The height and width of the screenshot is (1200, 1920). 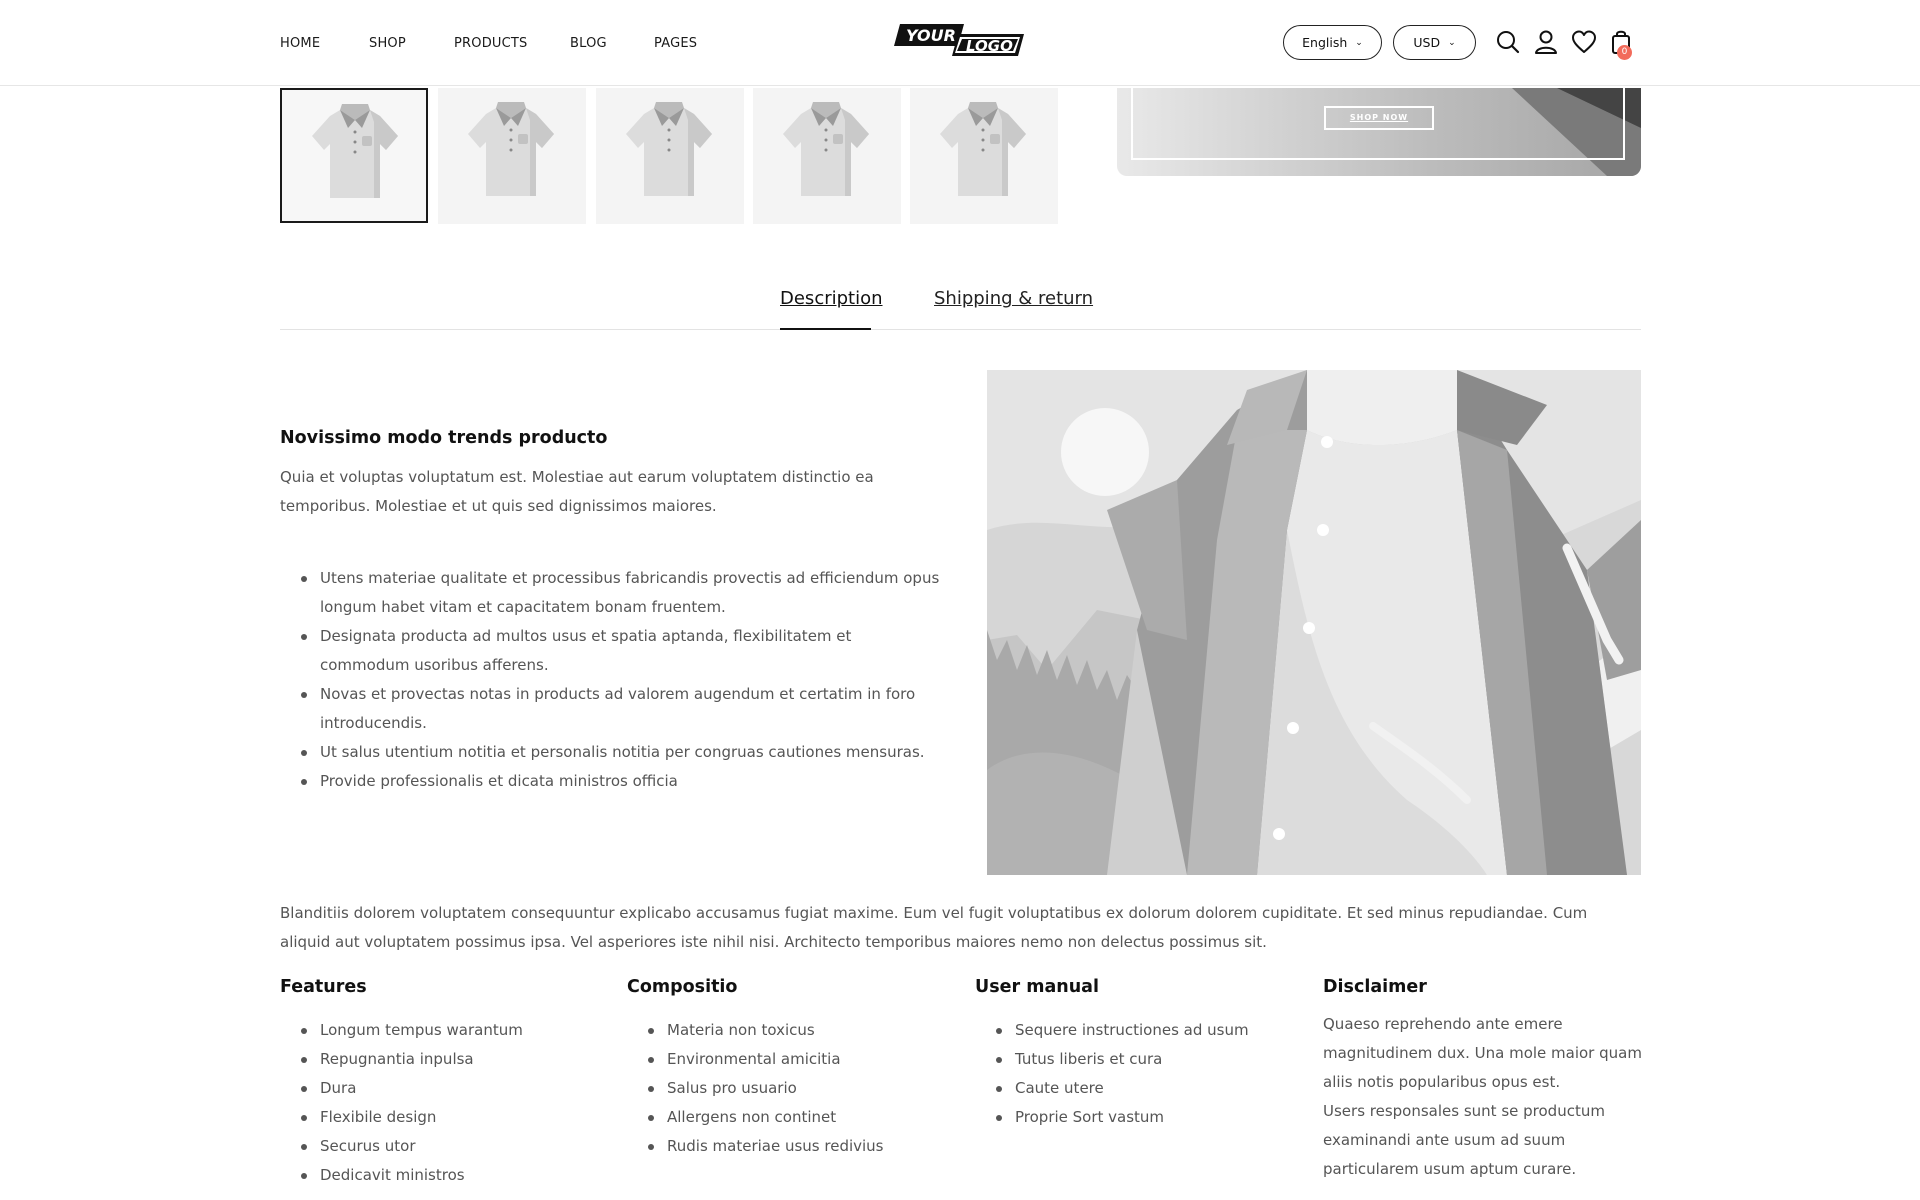 What do you see at coordinates (1379, 132) in the screenshot?
I see `promo-banner: SHOP NOW` at bounding box center [1379, 132].